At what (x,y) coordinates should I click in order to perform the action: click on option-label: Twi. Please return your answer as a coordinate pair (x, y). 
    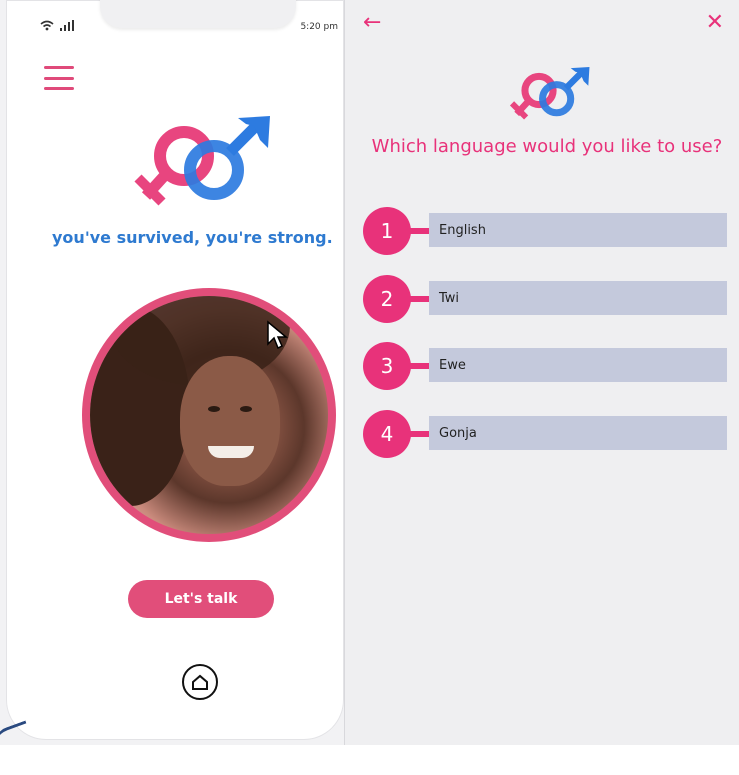
    Looking at the image, I should click on (578, 298).